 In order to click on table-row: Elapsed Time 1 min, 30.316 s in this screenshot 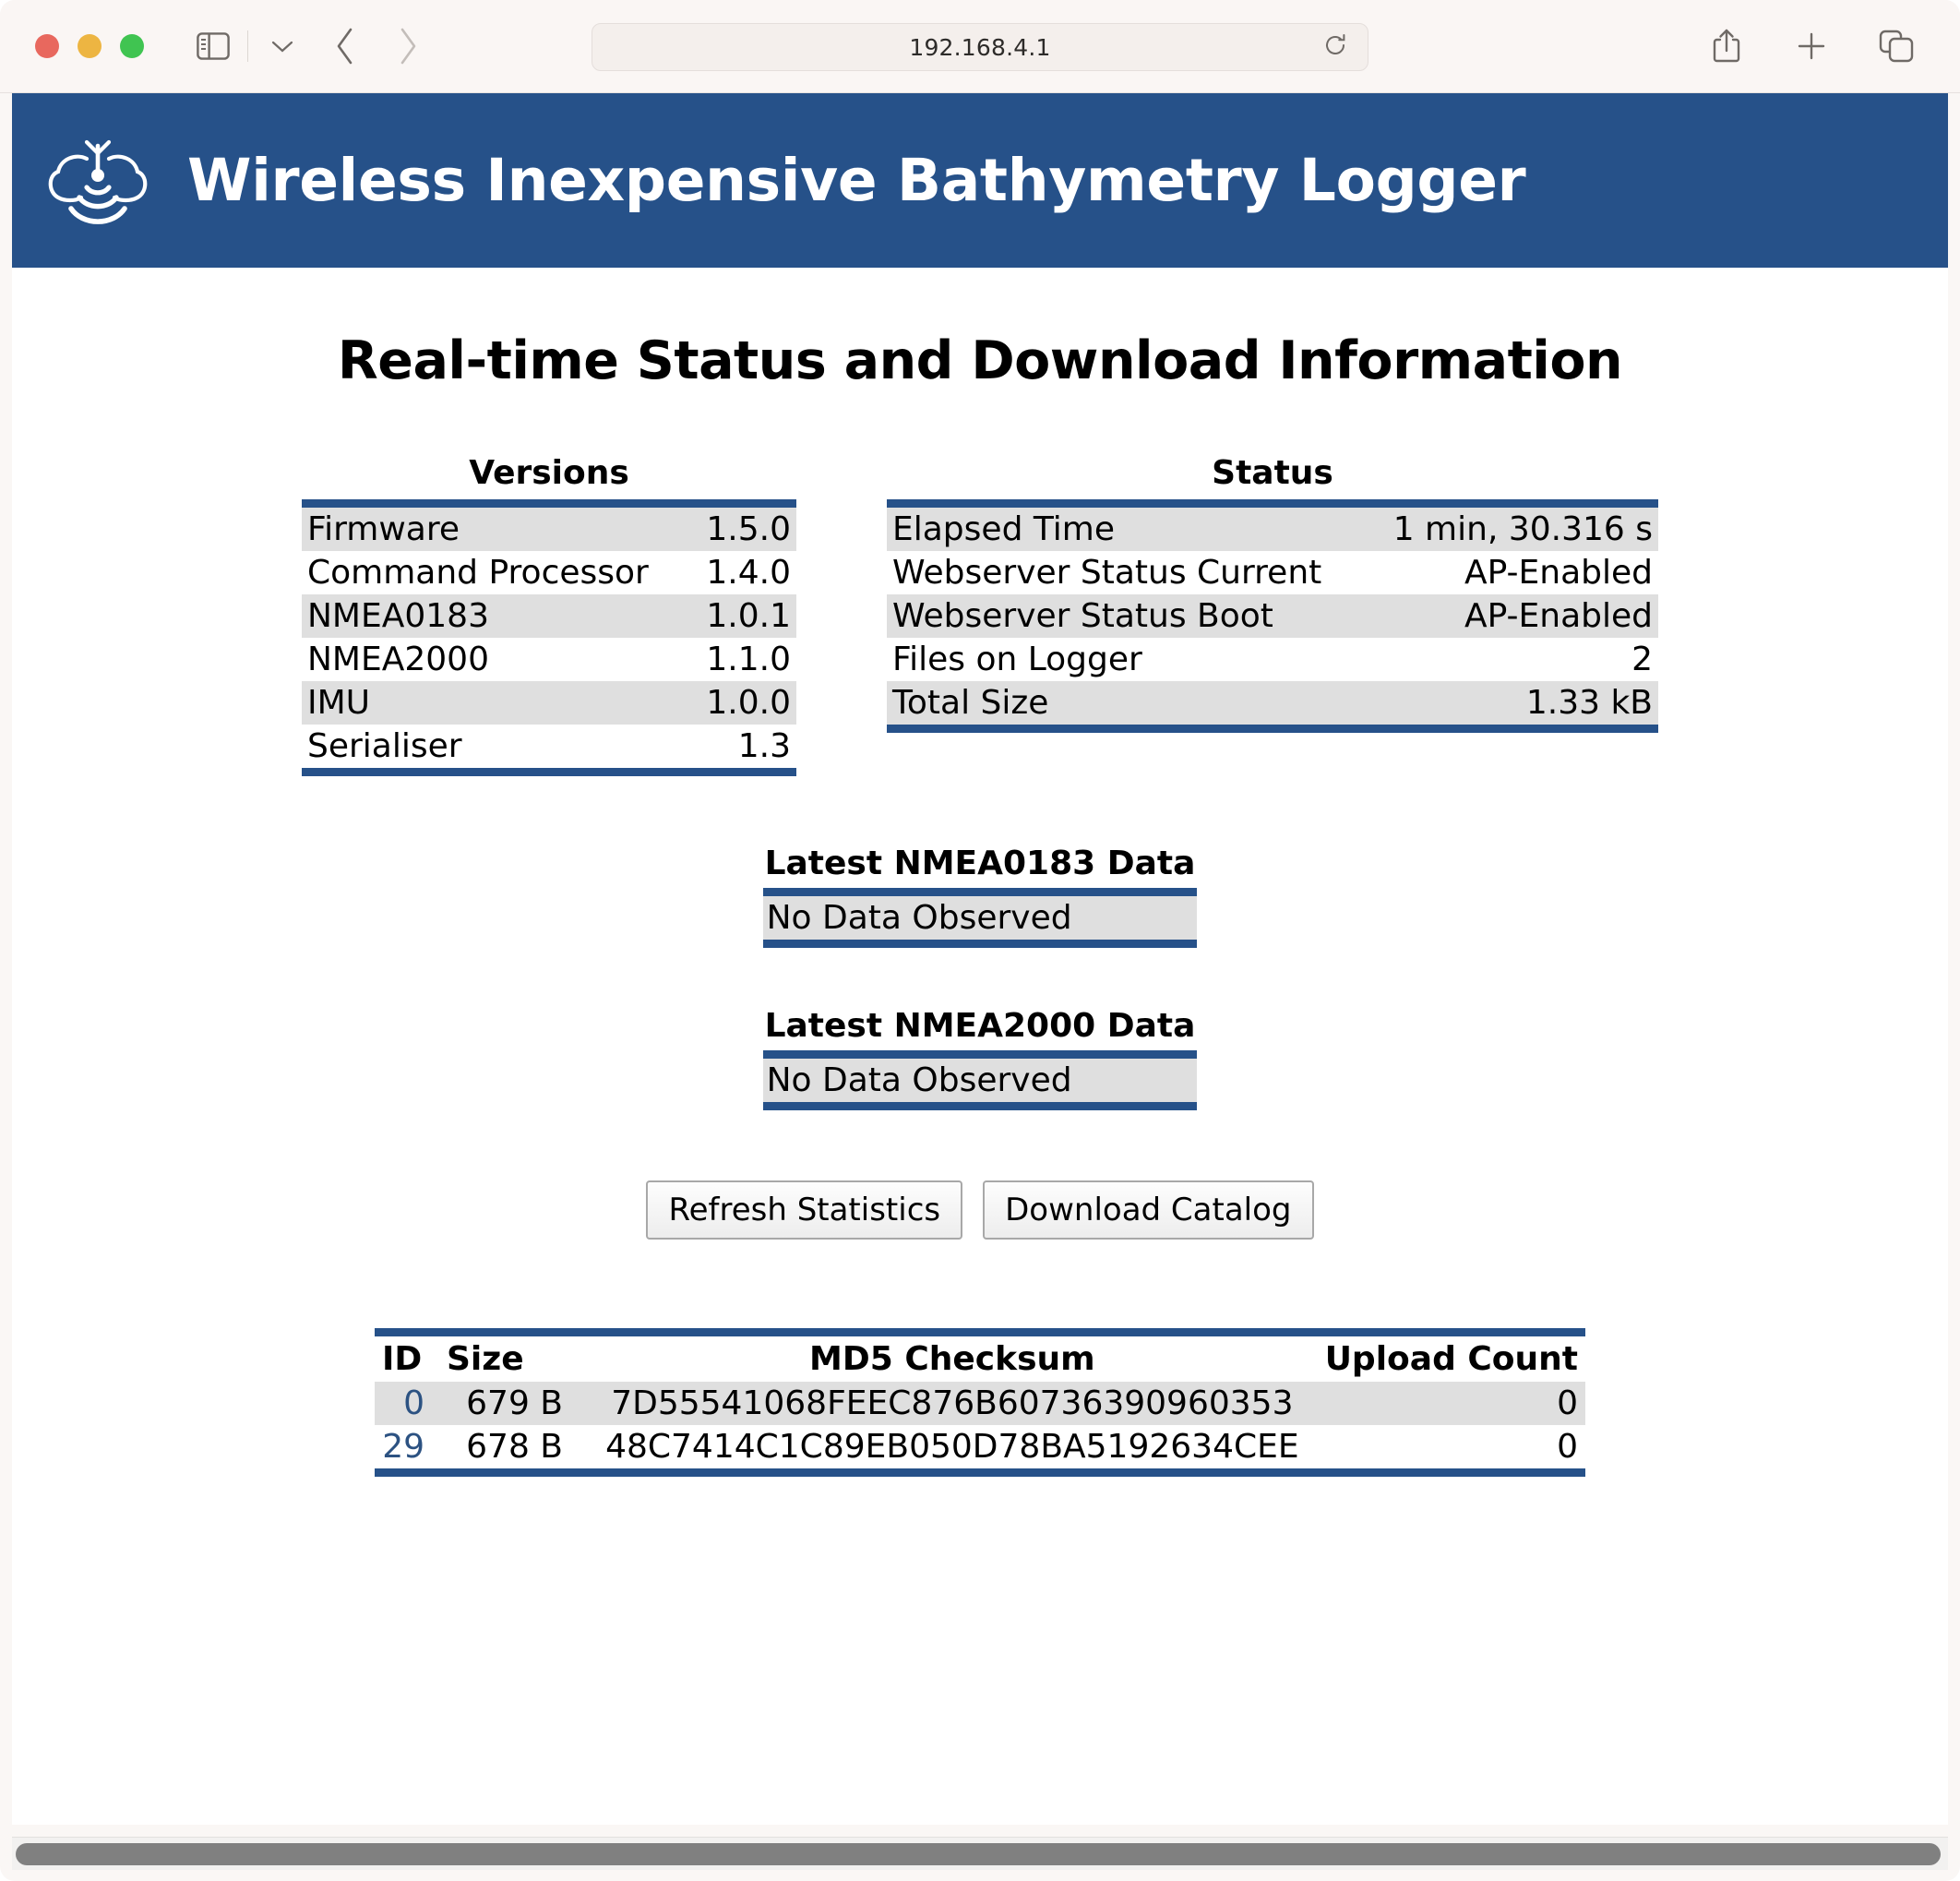, I will do `click(1272, 527)`.